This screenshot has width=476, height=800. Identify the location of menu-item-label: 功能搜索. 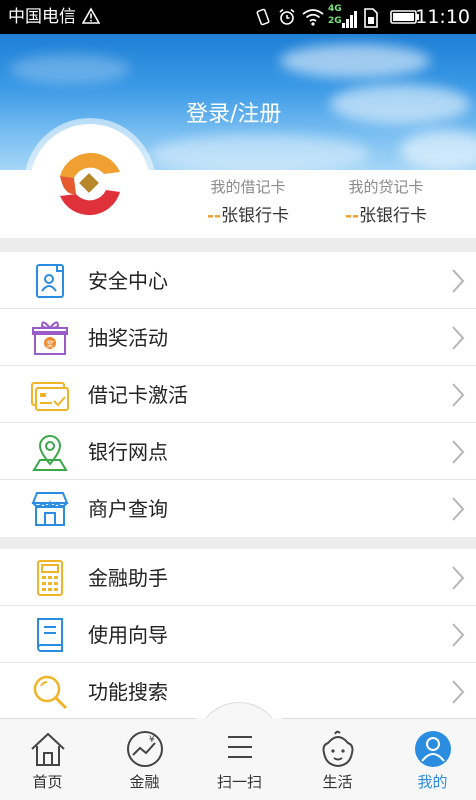
(128, 692).